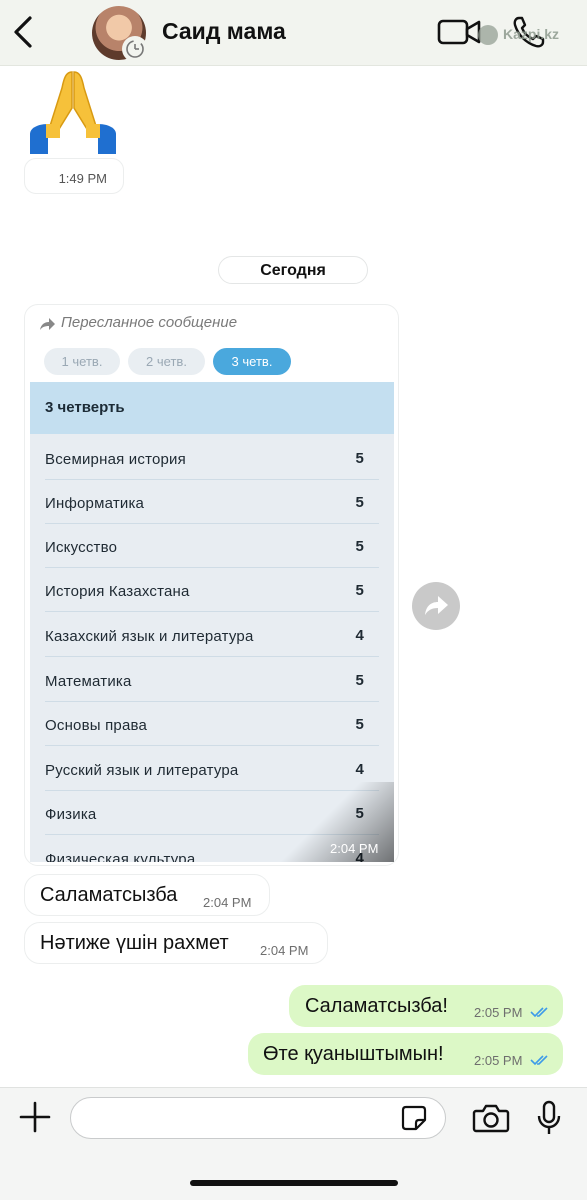 Image resolution: width=587 pixels, height=1200 pixels. What do you see at coordinates (88, 681) in the screenshot?
I see `subject-name: Математика` at bounding box center [88, 681].